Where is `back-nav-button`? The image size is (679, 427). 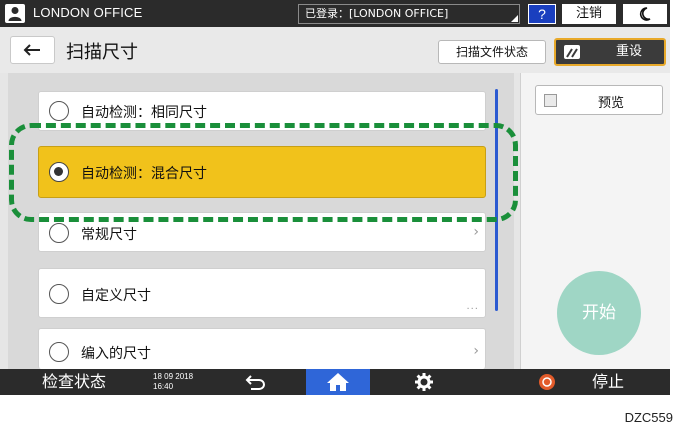
back-nav-button is located at coordinates (256, 382).